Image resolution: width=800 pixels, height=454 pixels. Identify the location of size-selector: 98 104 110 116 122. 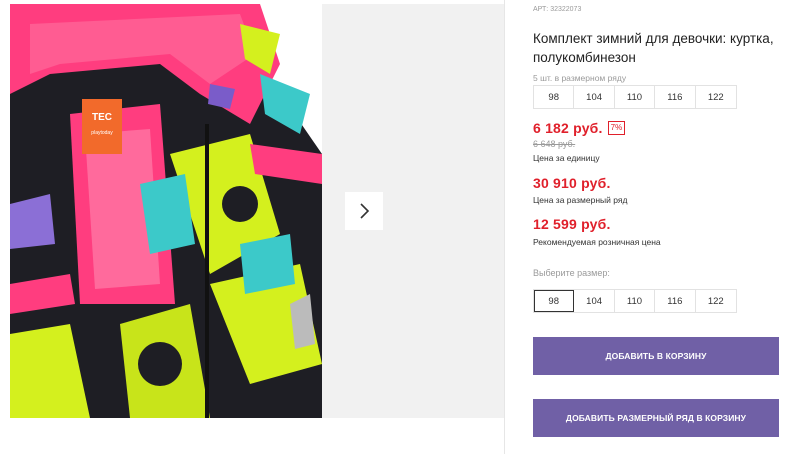
(635, 301).